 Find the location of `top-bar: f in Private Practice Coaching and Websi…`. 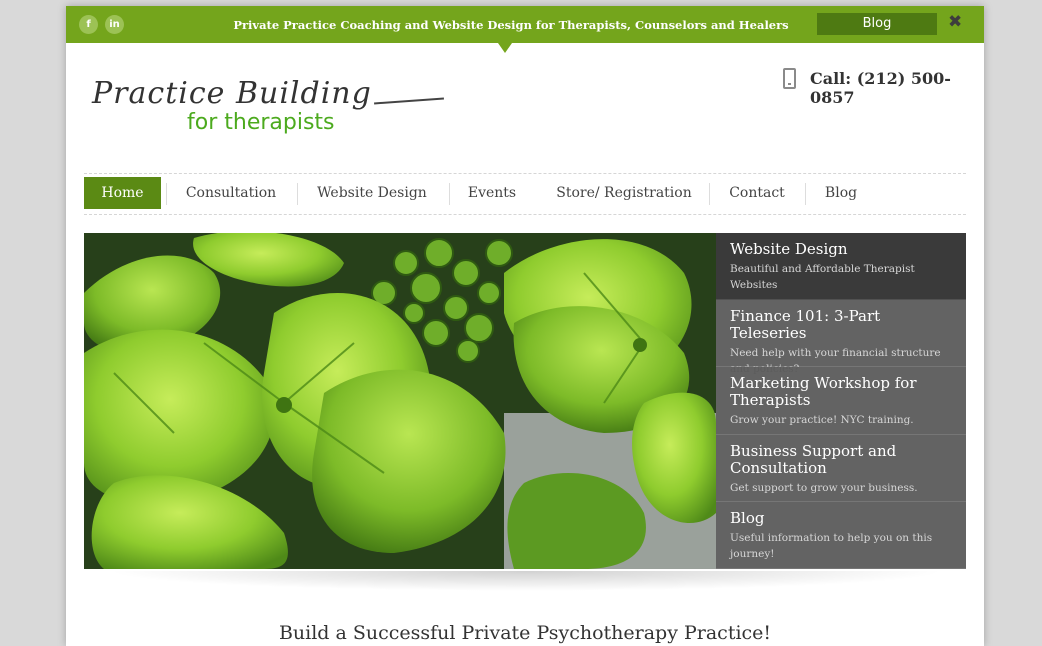

top-bar: f in Private Practice Coaching and Websi… is located at coordinates (525, 24).